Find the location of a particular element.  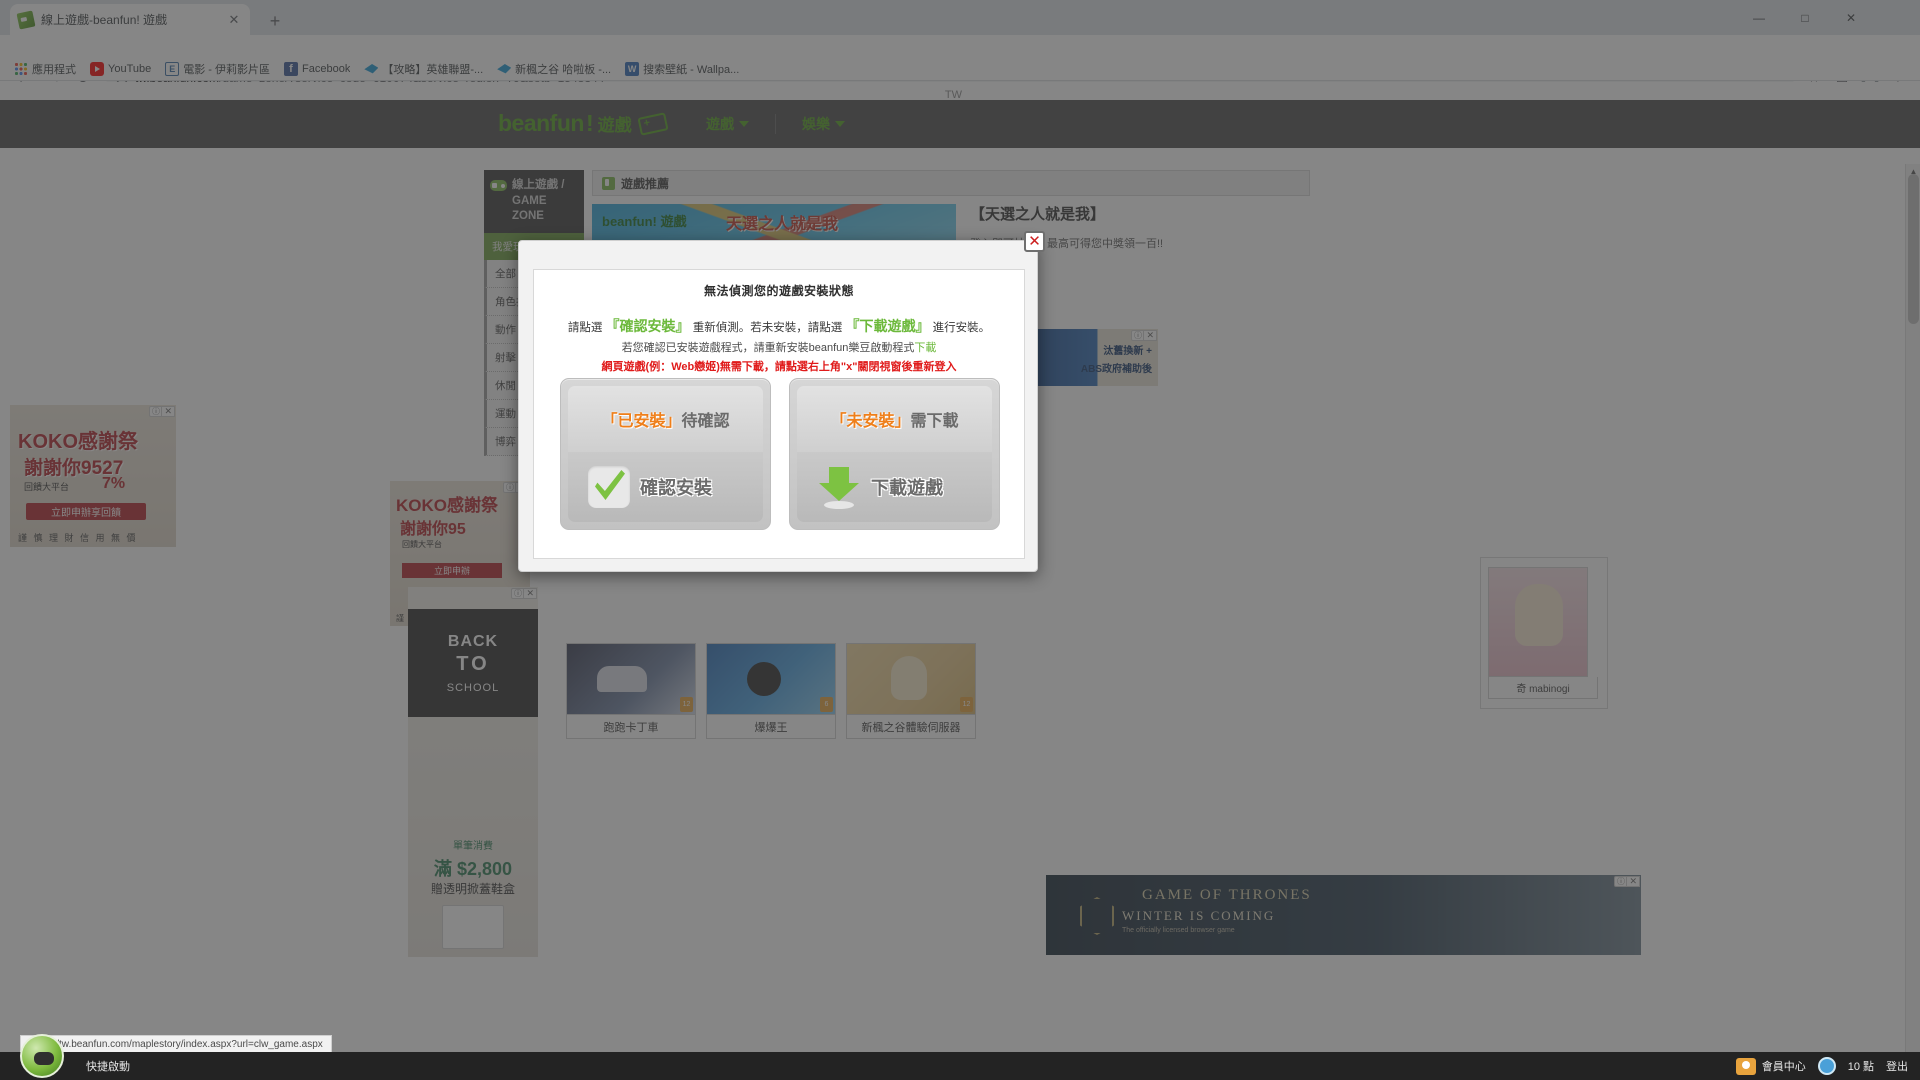

modal-line1-d: 『下載遊戲』 is located at coordinates (887, 326).